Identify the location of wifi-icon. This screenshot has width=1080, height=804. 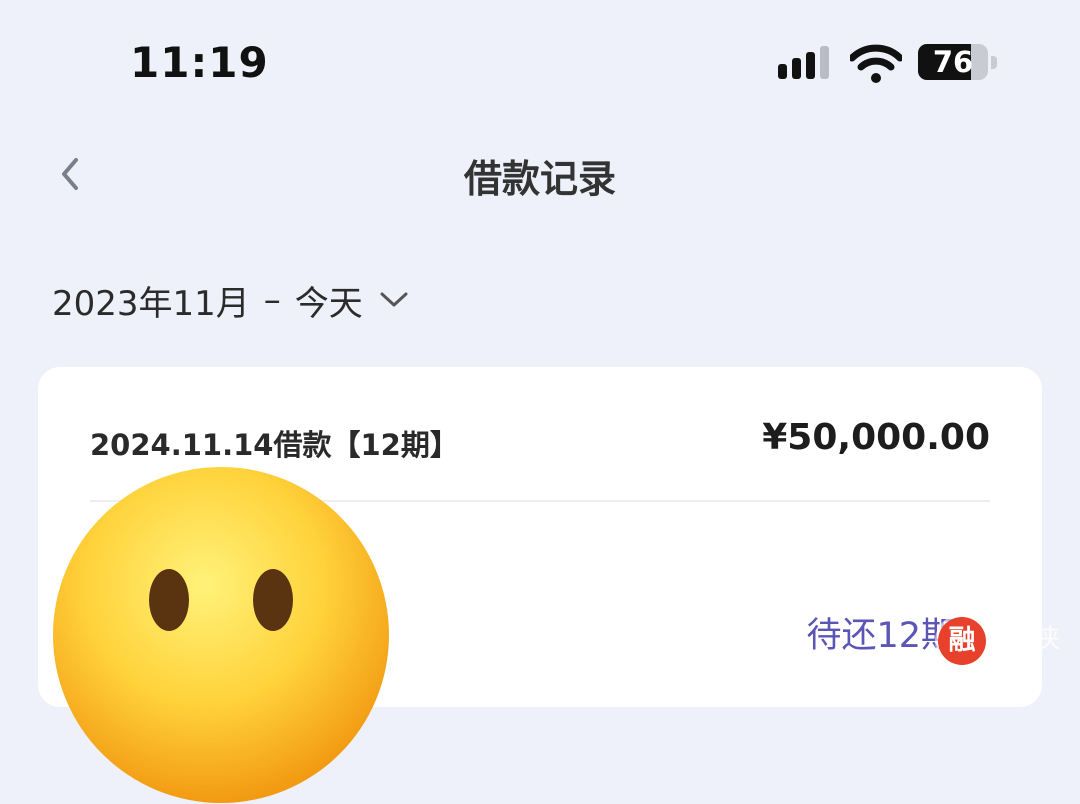
(876, 63).